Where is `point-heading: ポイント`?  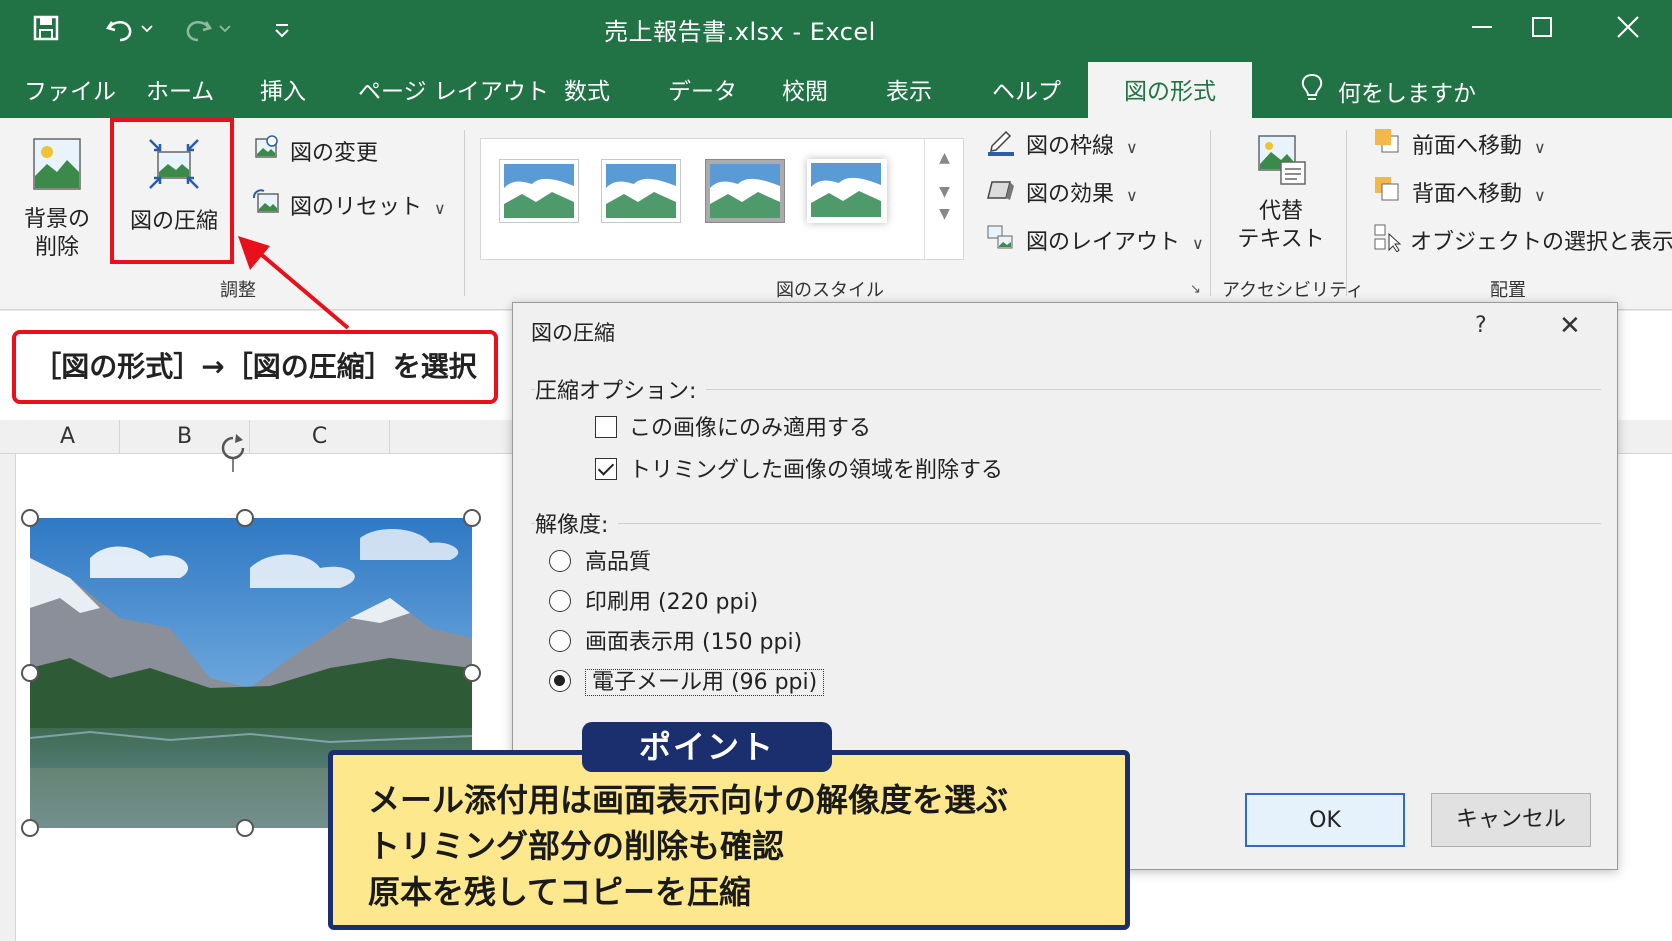 point-heading: ポイント is located at coordinates (707, 747).